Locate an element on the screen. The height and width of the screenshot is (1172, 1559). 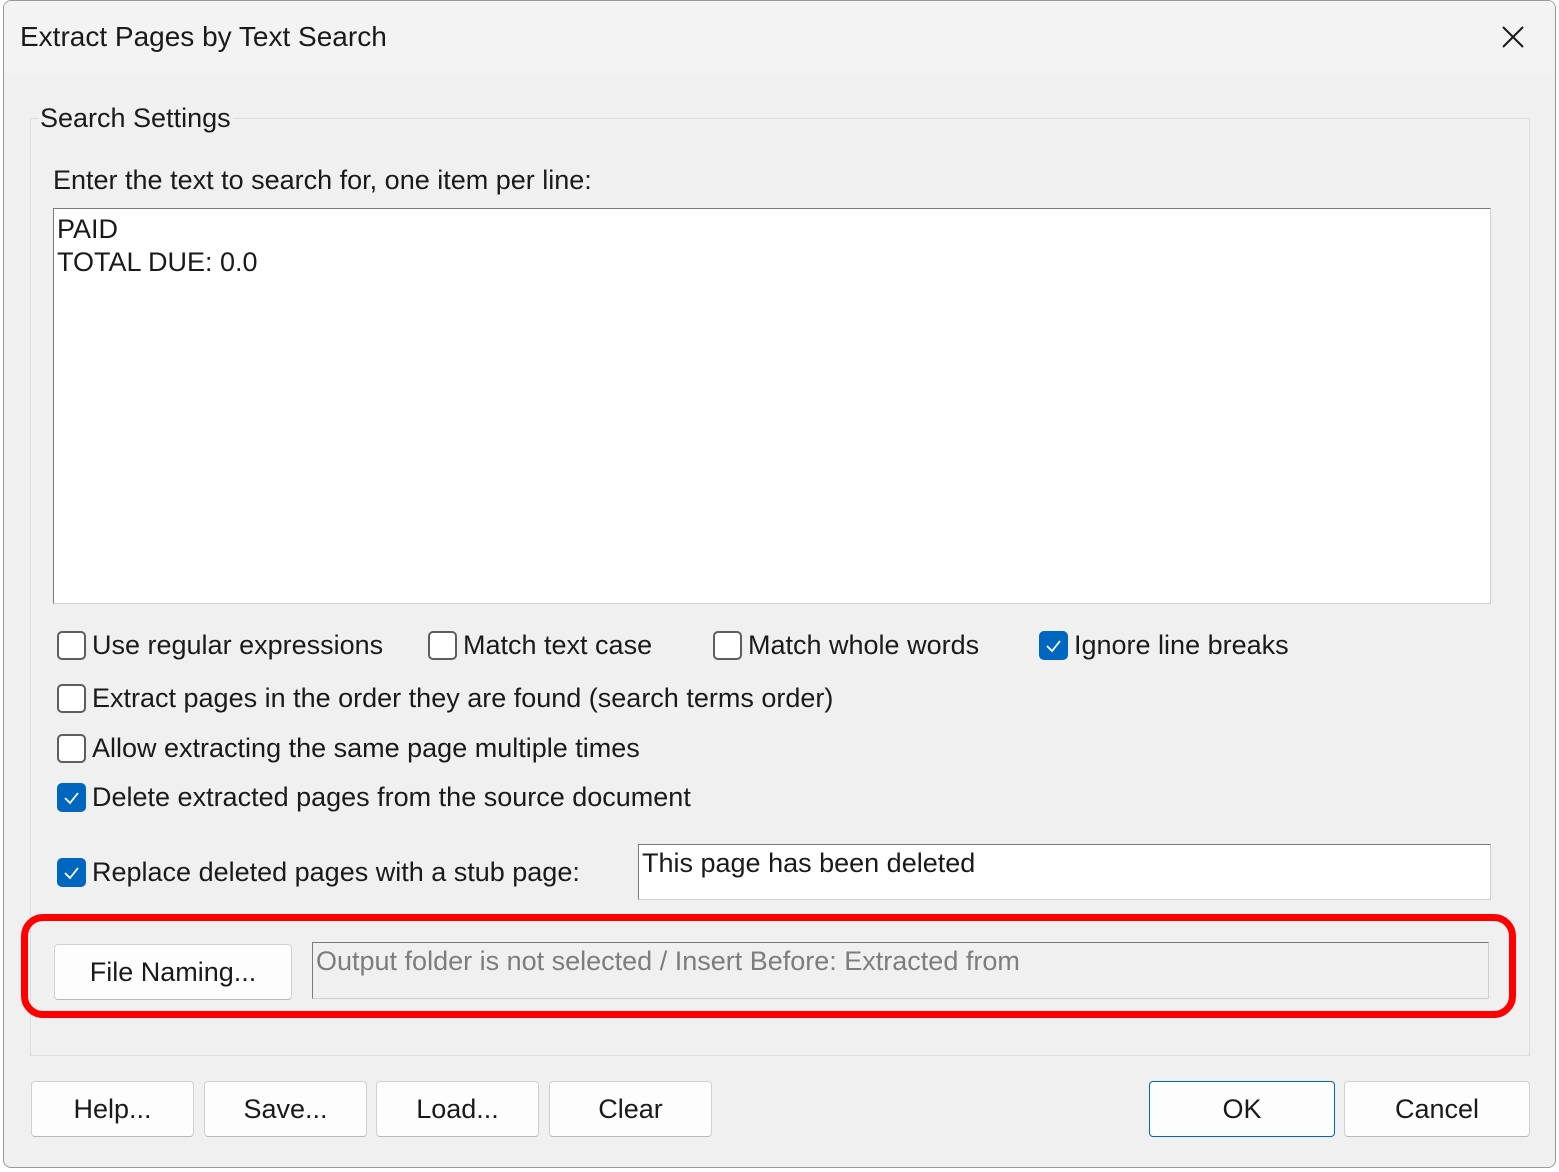
use-regex-checkbox: Use regular expressions is located at coordinates (220, 645).